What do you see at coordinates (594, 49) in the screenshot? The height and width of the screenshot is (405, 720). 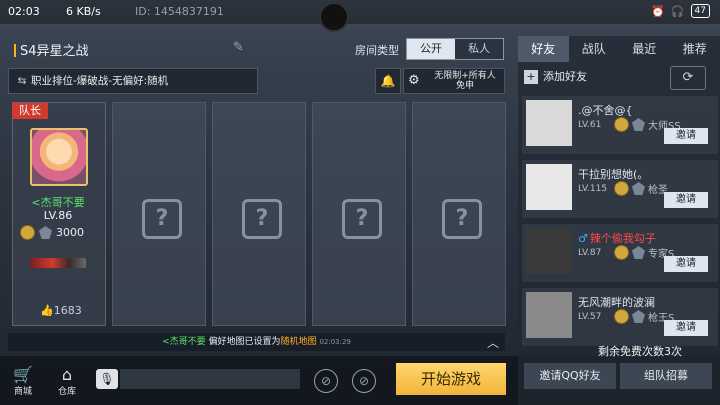 I see `tab-clan: 战队` at bounding box center [594, 49].